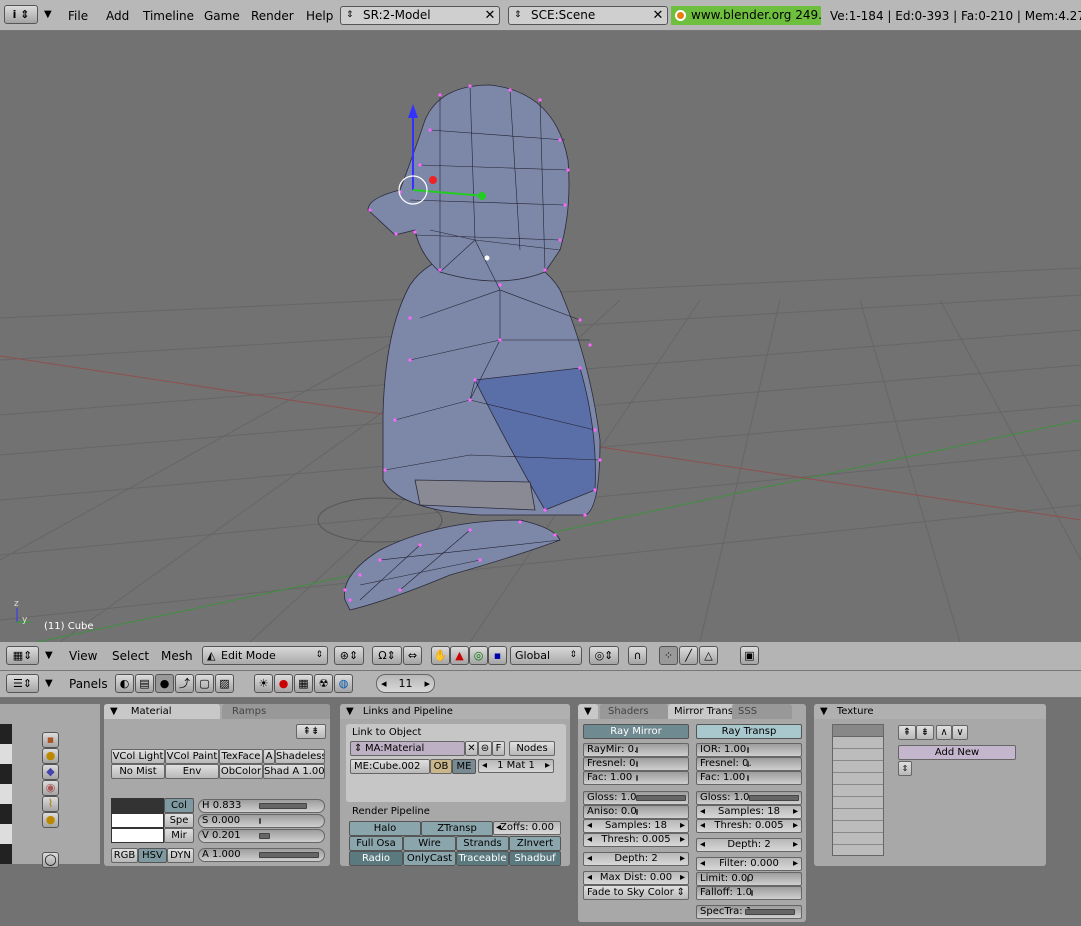 The height and width of the screenshot is (926, 1081). Describe the element at coordinates (22, 683) in the screenshot. I see `buttons-editor-icon: ☰⇕` at that location.